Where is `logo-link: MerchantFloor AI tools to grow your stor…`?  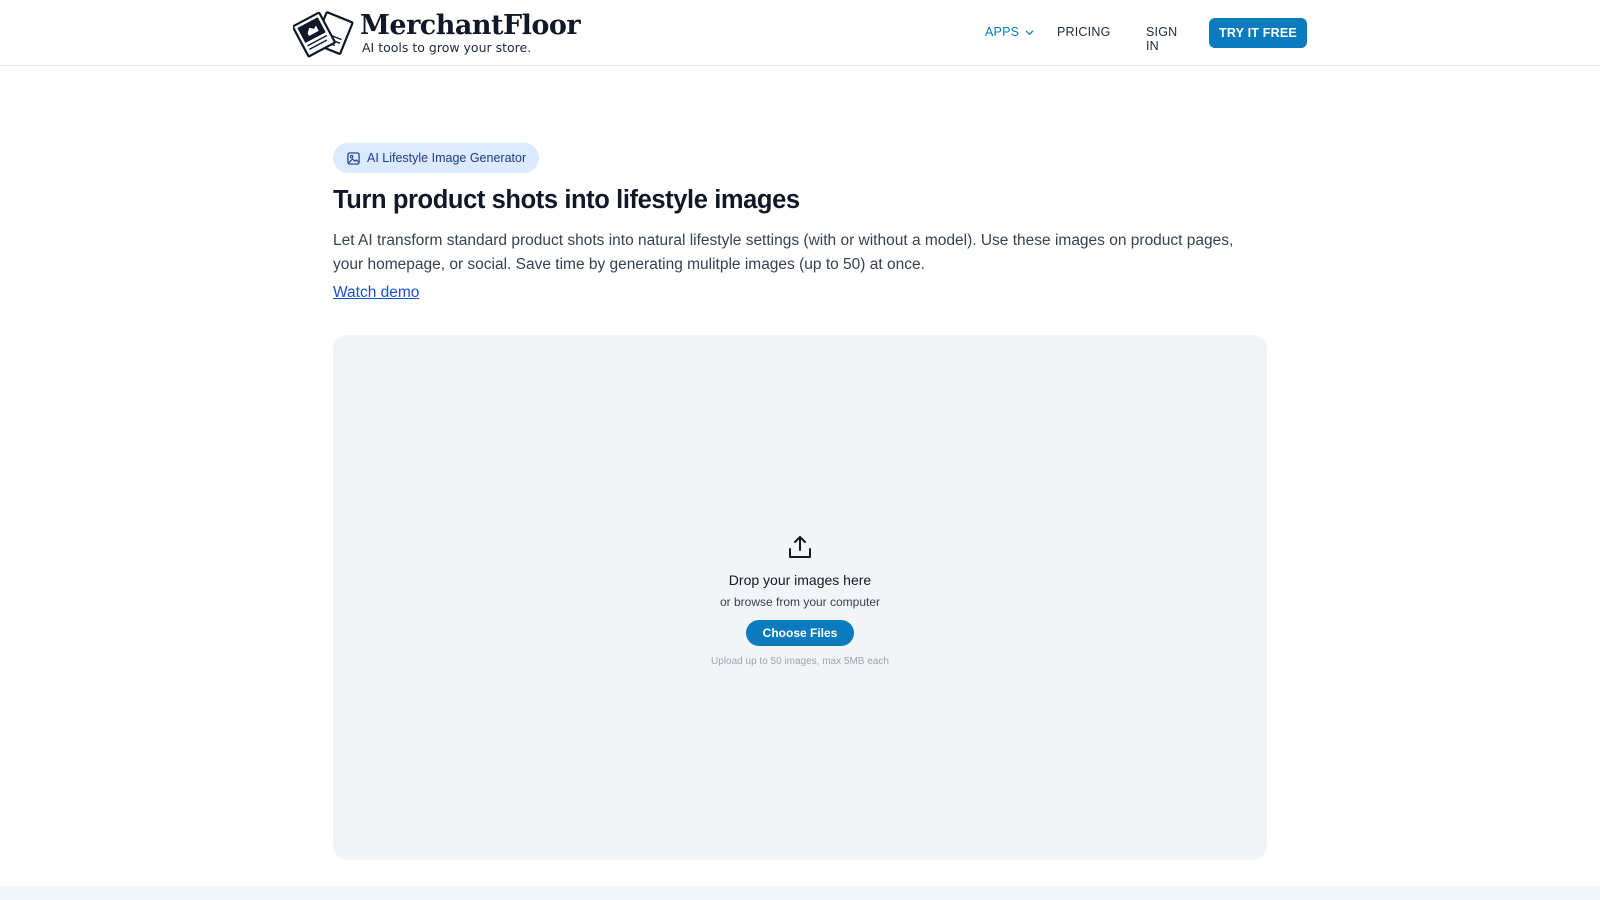
logo-link: MerchantFloor AI tools to grow your stor… is located at coordinates (437, 33).